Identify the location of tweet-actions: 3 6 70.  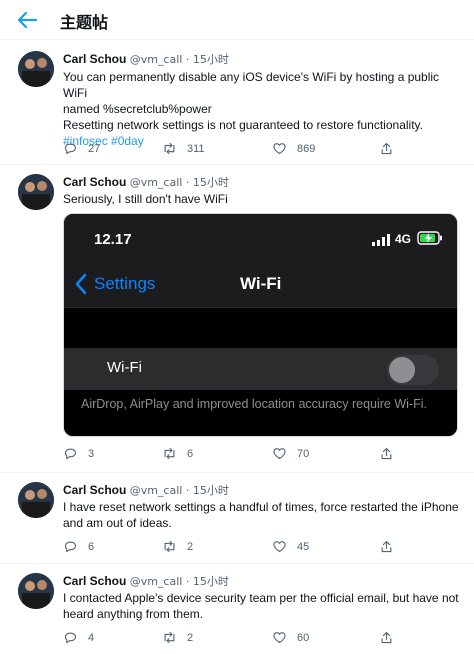
(233, 455).